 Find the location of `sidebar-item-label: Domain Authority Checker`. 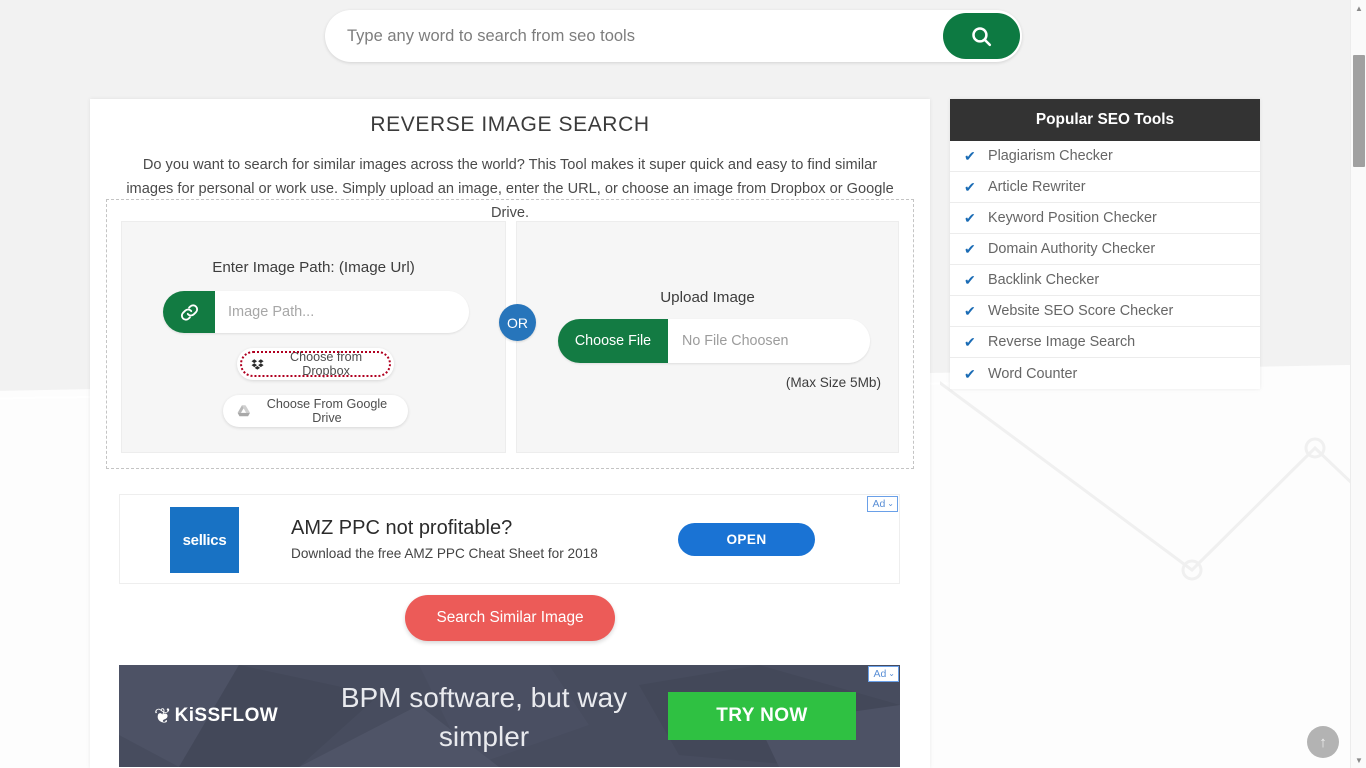

sidebar-item-label: Domain Authority Checker is located at coordinates (1072, 249).